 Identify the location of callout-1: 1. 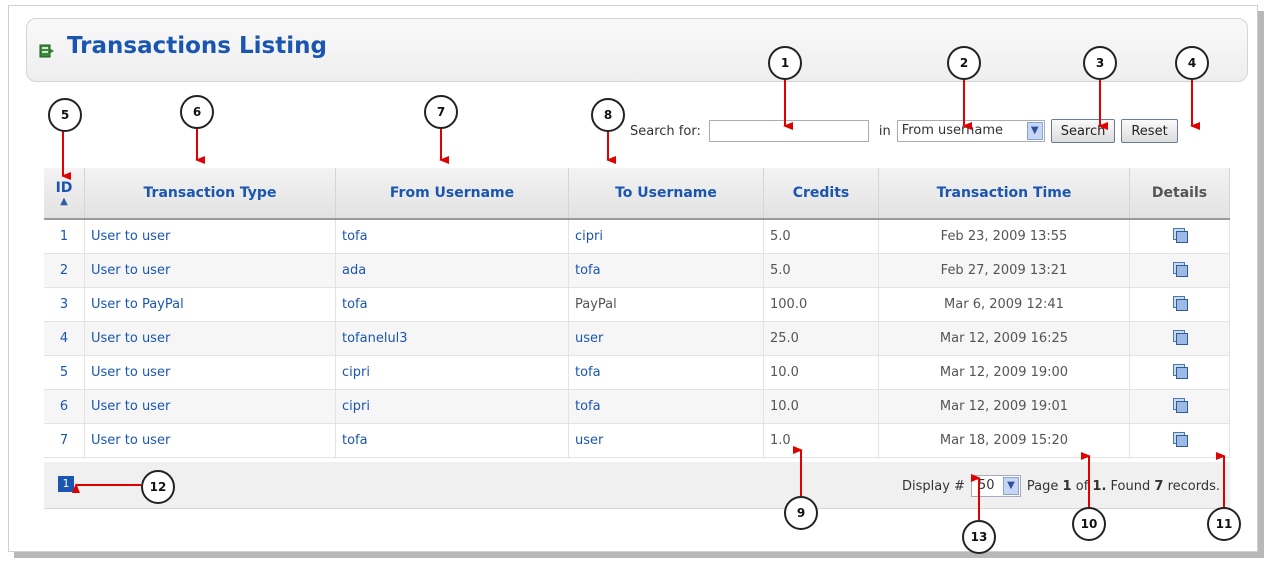
(785, 63).